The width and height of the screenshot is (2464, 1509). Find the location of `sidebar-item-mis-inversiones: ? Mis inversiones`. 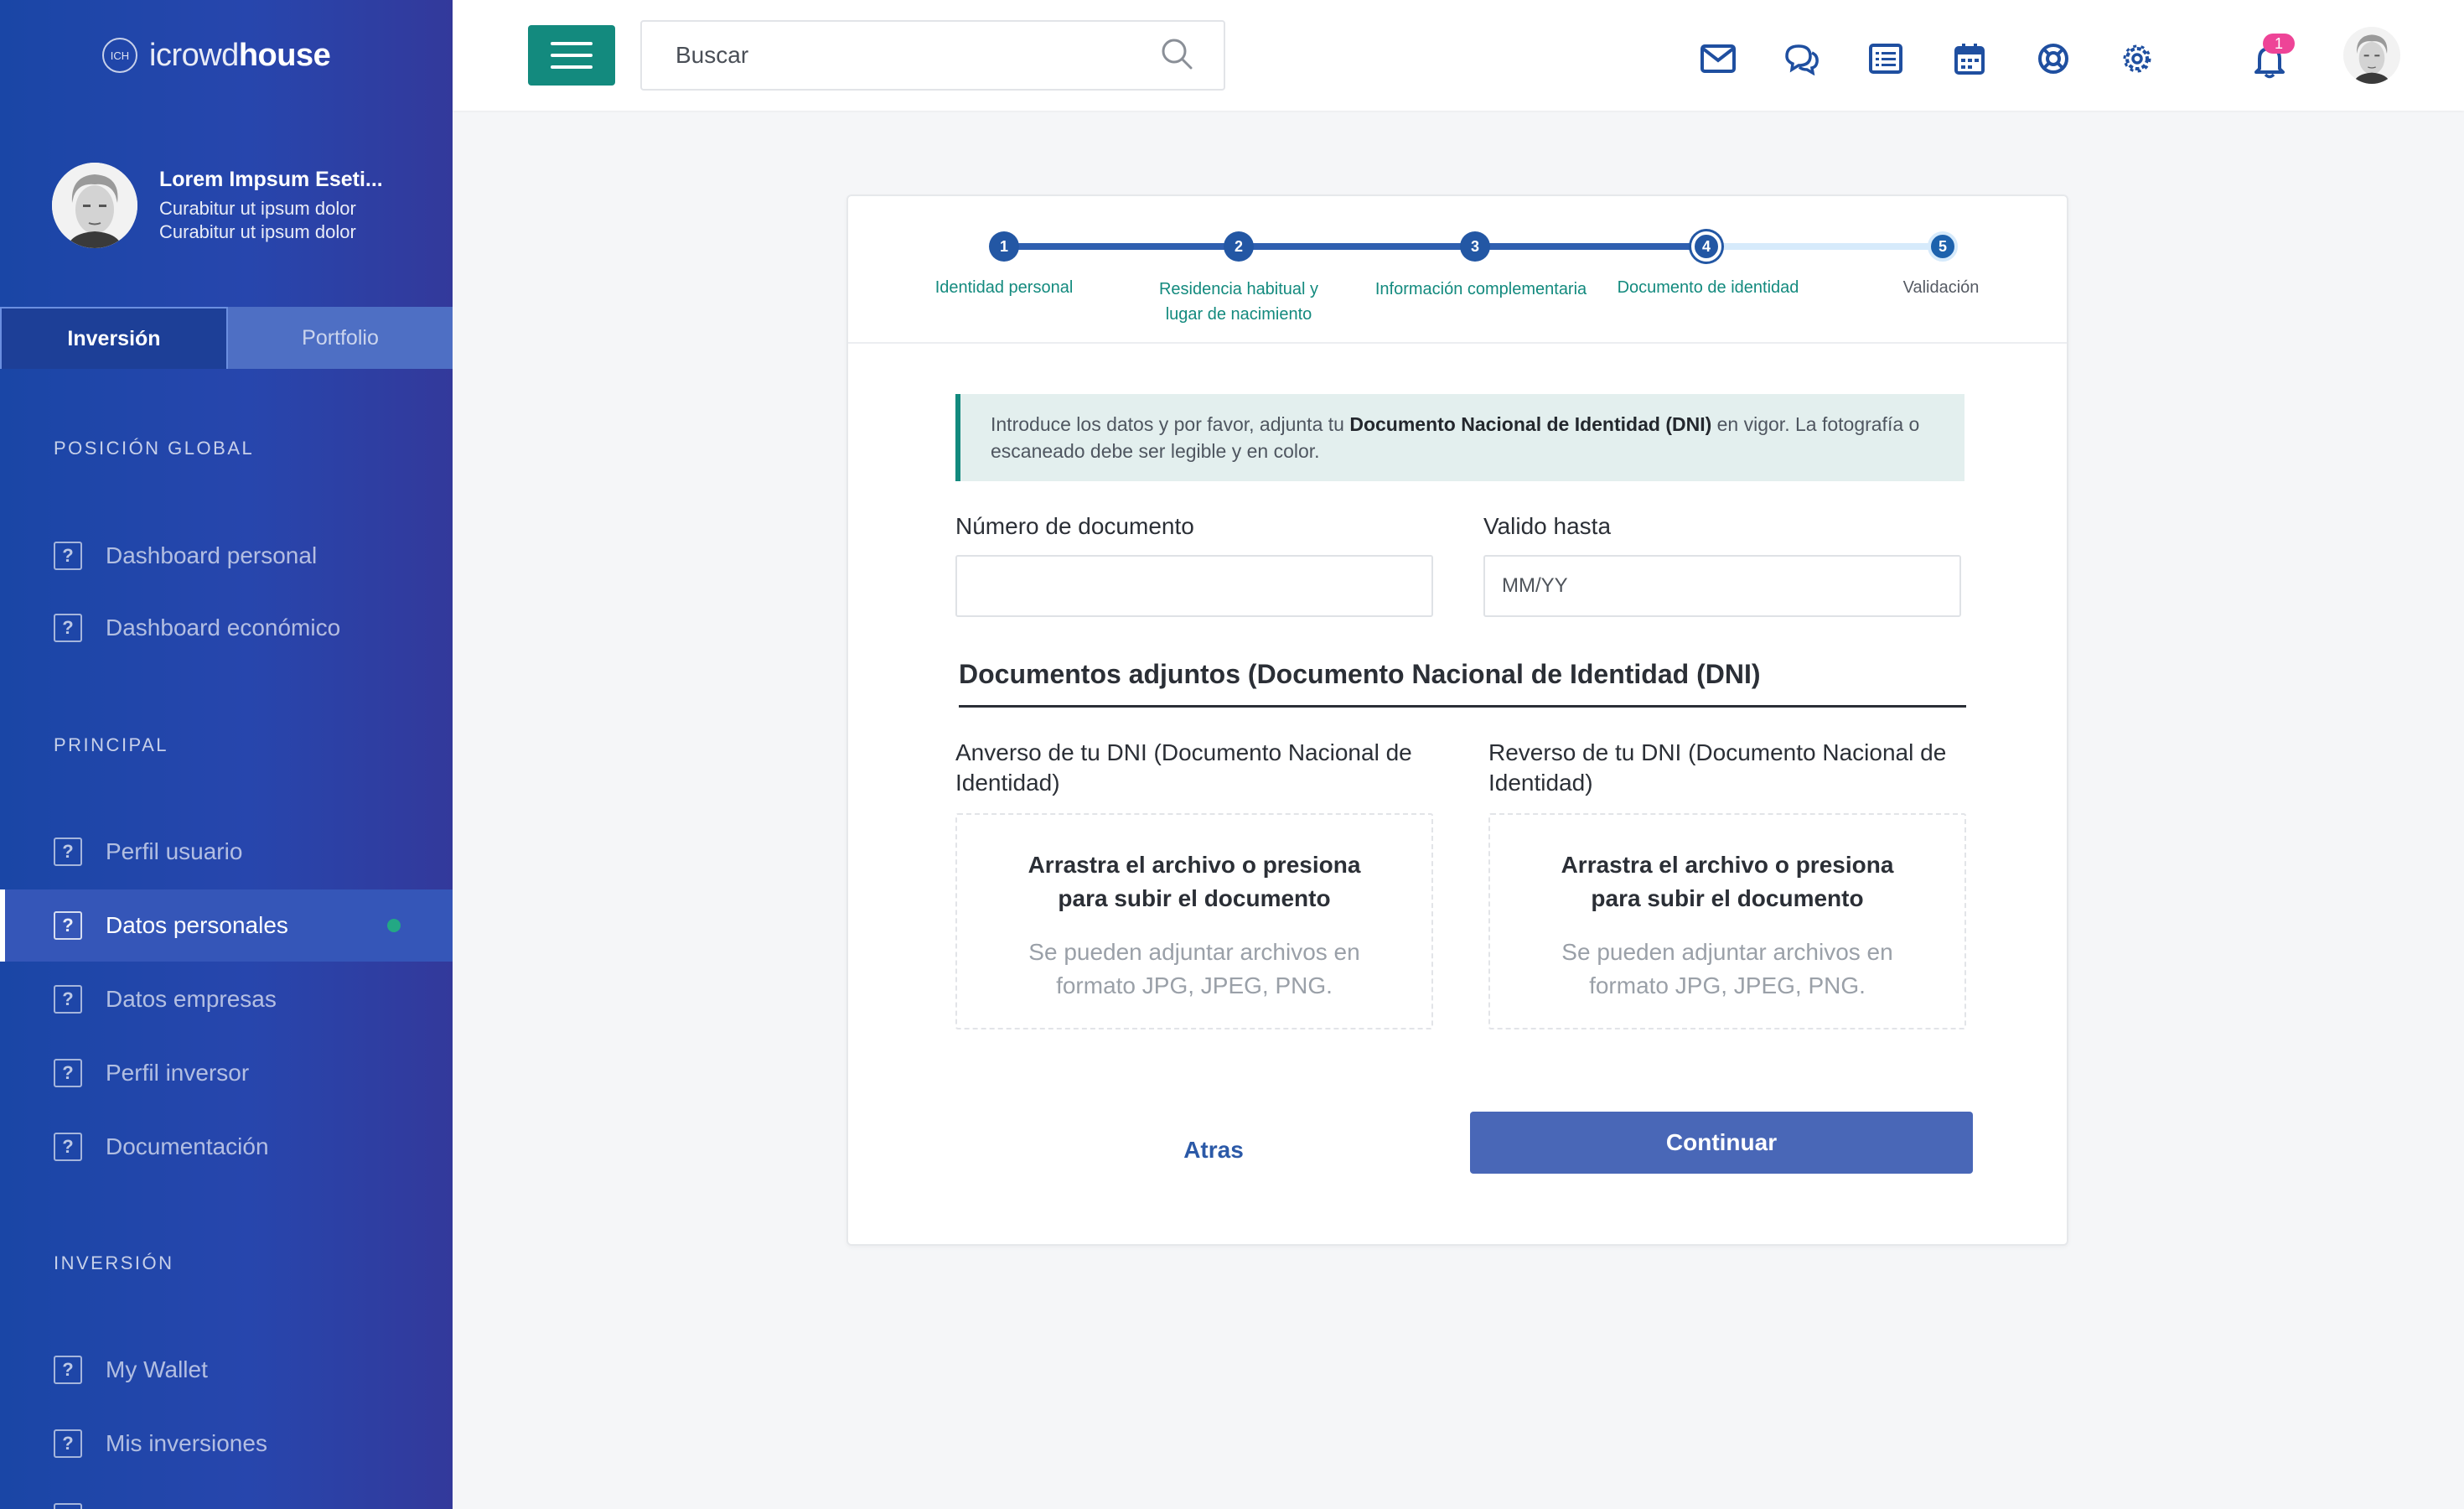

sidebar-item-mis-inversiones: ? Mis inversiones is located at coordinates (226, 1444).